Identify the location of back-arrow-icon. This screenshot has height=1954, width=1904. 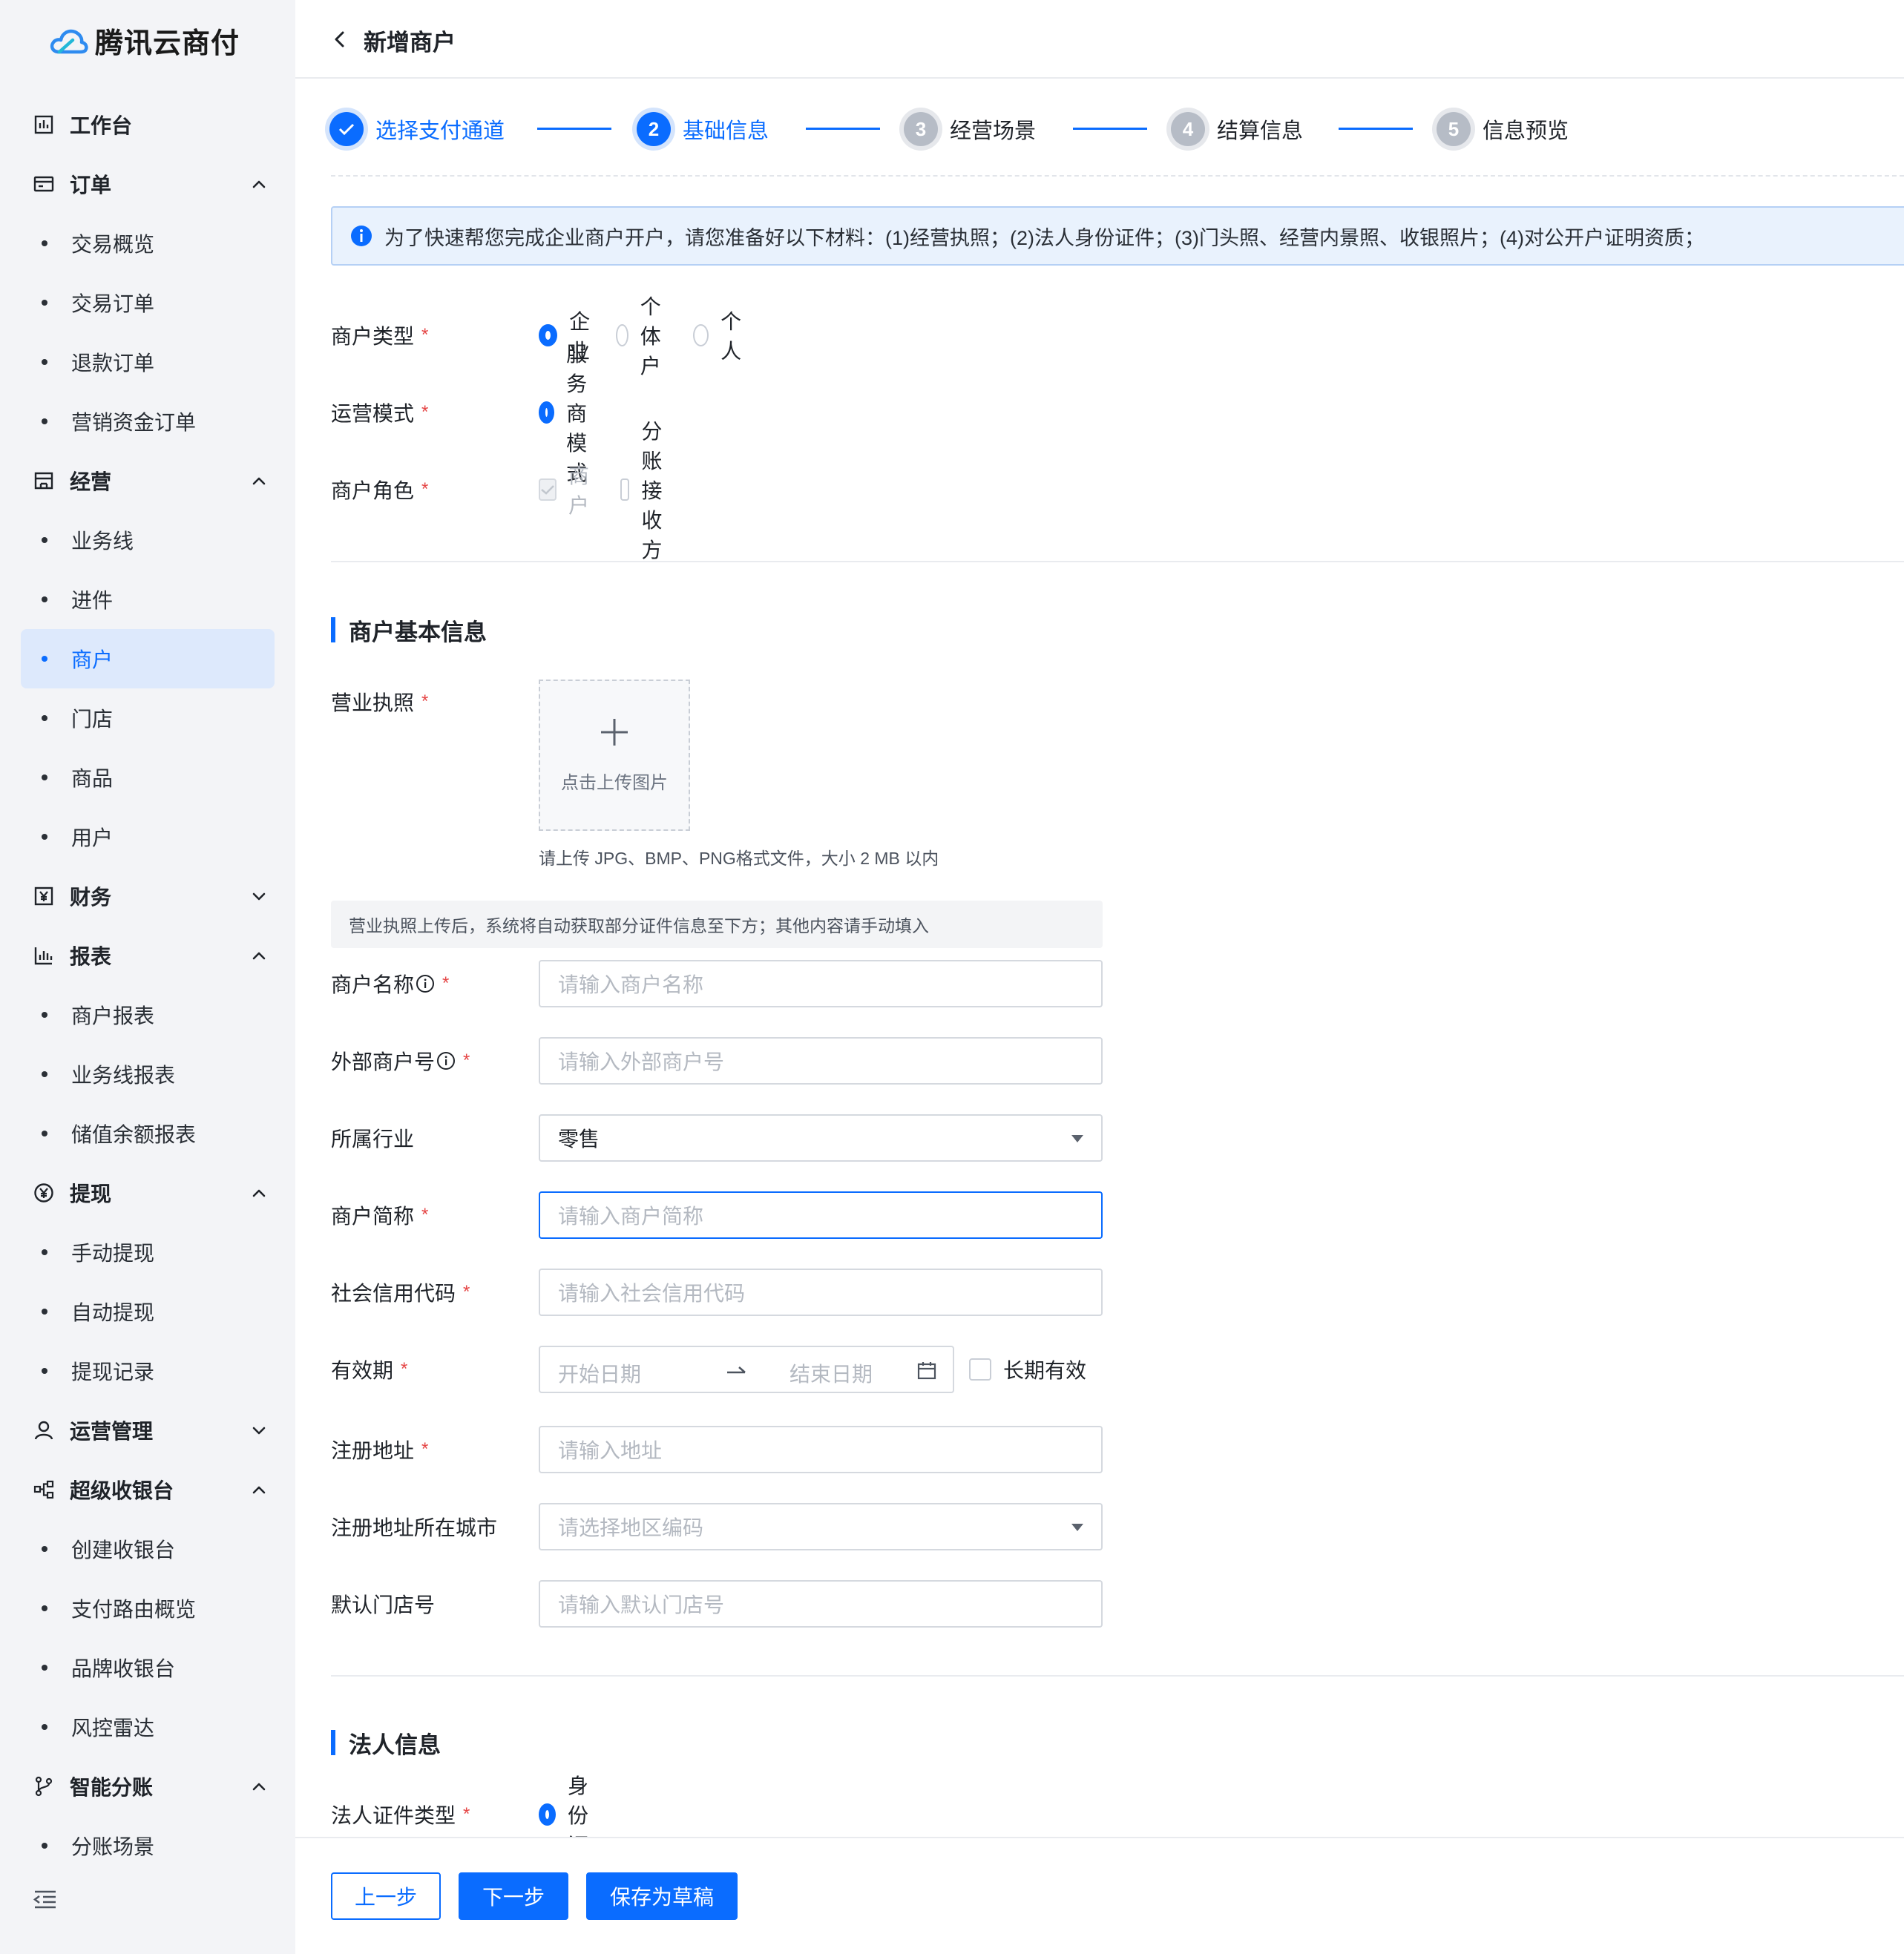
(339, 39).